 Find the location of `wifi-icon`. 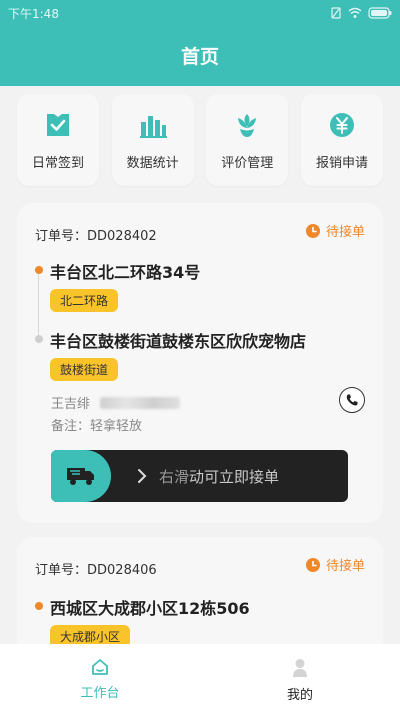

wifi-icon is located at coordinates (355, 12).